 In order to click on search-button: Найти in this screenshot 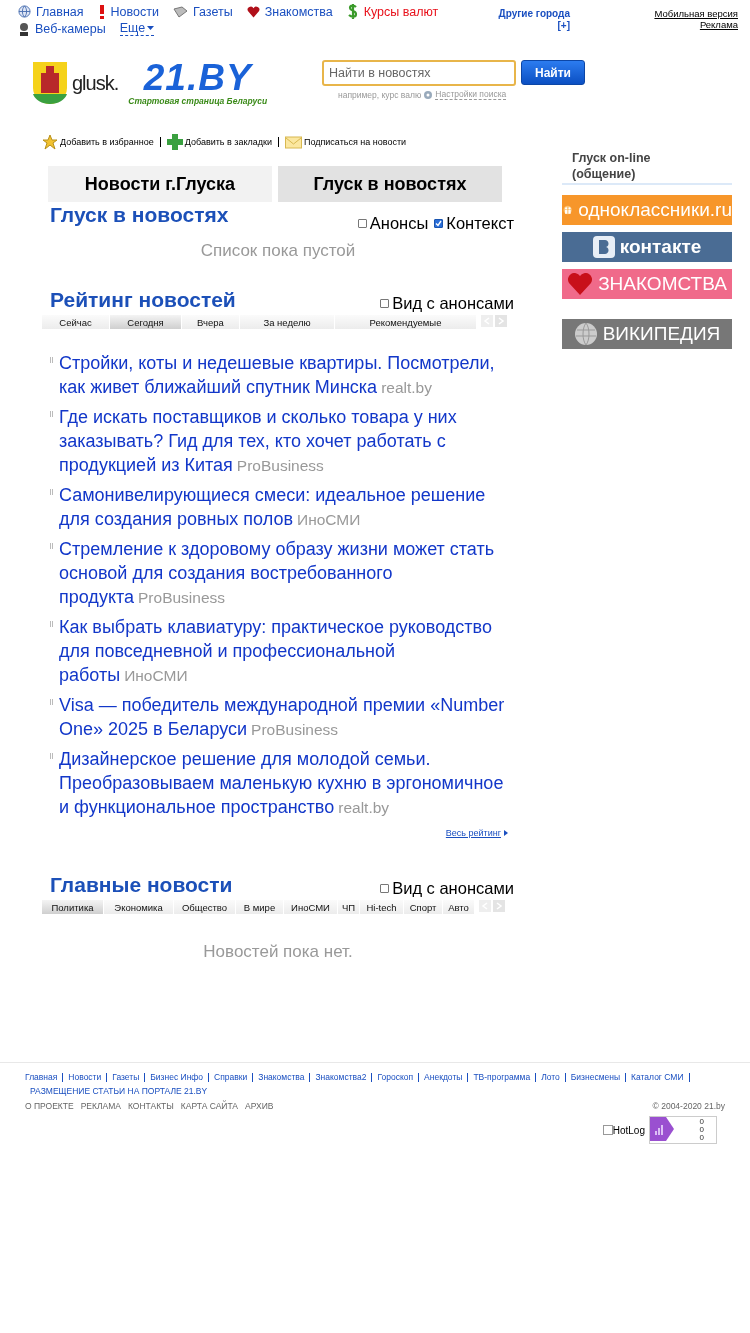, I will do `click(553, 72)`.